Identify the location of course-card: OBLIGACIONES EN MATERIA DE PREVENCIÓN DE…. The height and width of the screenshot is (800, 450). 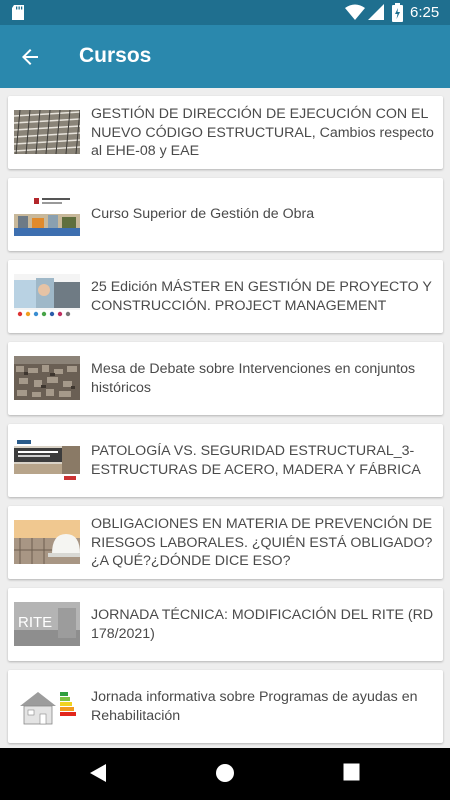
(225, 542).